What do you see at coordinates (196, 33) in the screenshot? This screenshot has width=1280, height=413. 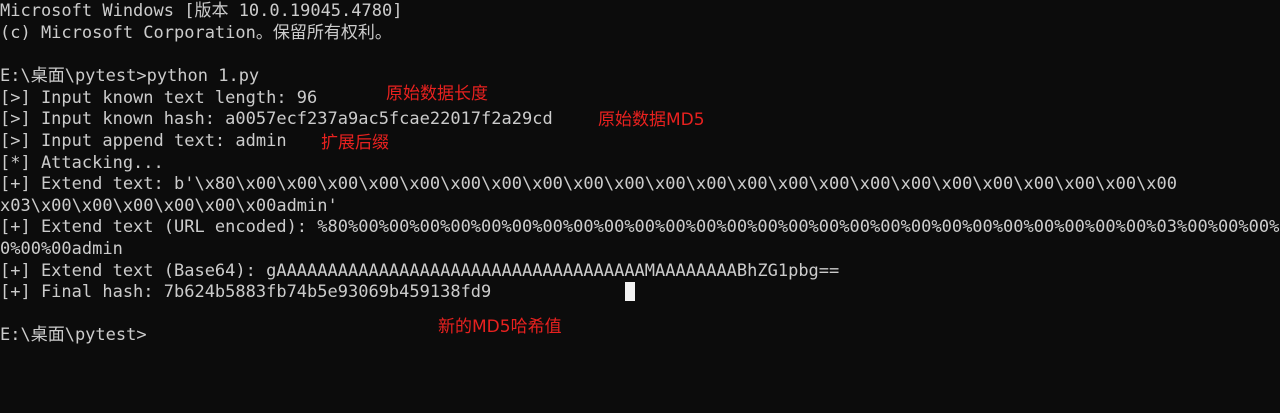 I see `terminal-line-copyright: (c) Microsoft Corporation。保留所有权利。` at bounding box center [196, 33].